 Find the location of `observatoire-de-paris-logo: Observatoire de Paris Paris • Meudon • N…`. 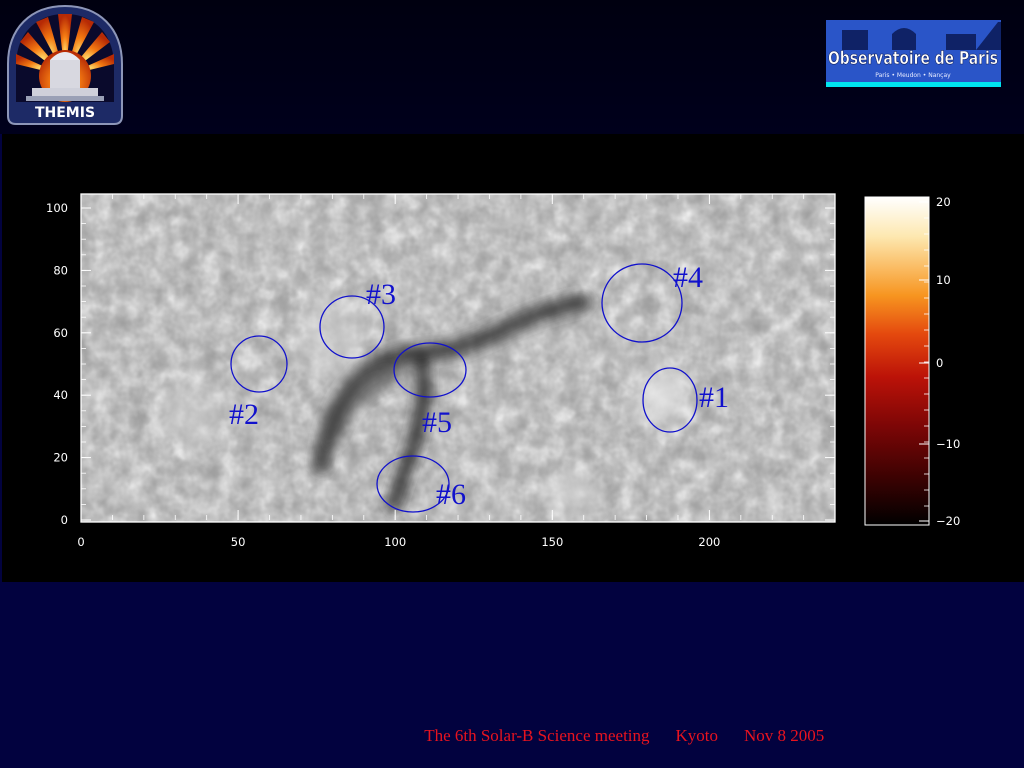

observatoire-de-paris-logo: Observatoire de Paris Paris • Meudon • N… is located at coordinates (913, 53).